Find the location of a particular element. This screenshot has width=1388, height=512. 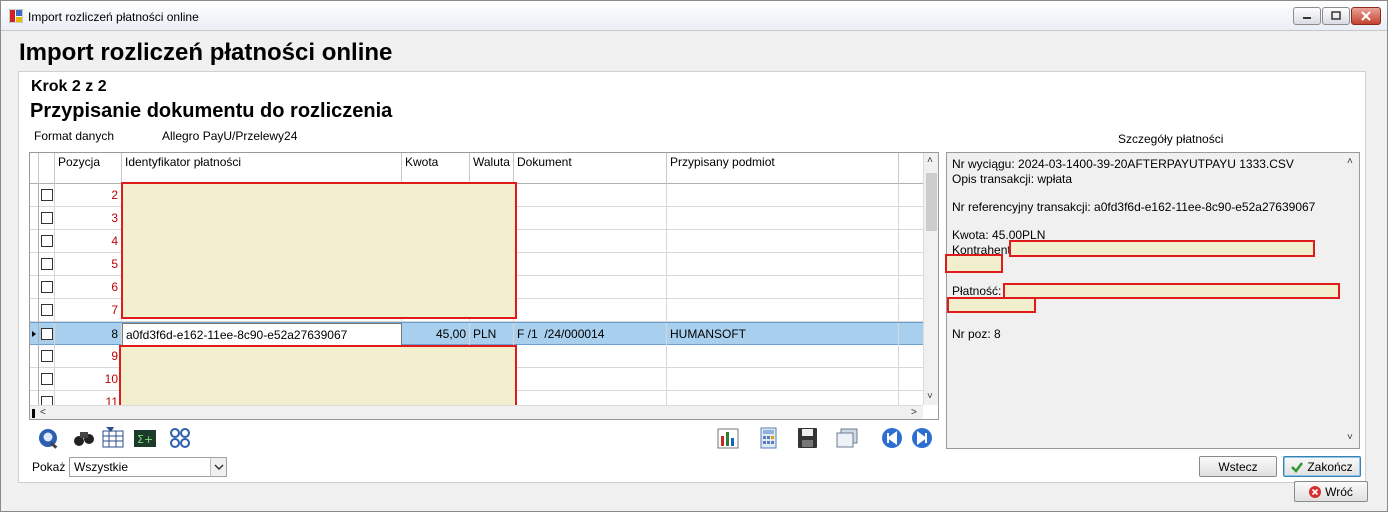

link-icon is located at coordinates (181, 438).